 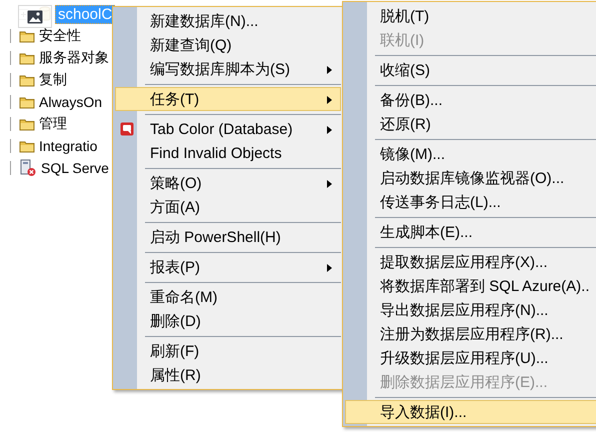 I want to click on menu-item: 脱机(T), so click(x=470, y=16).